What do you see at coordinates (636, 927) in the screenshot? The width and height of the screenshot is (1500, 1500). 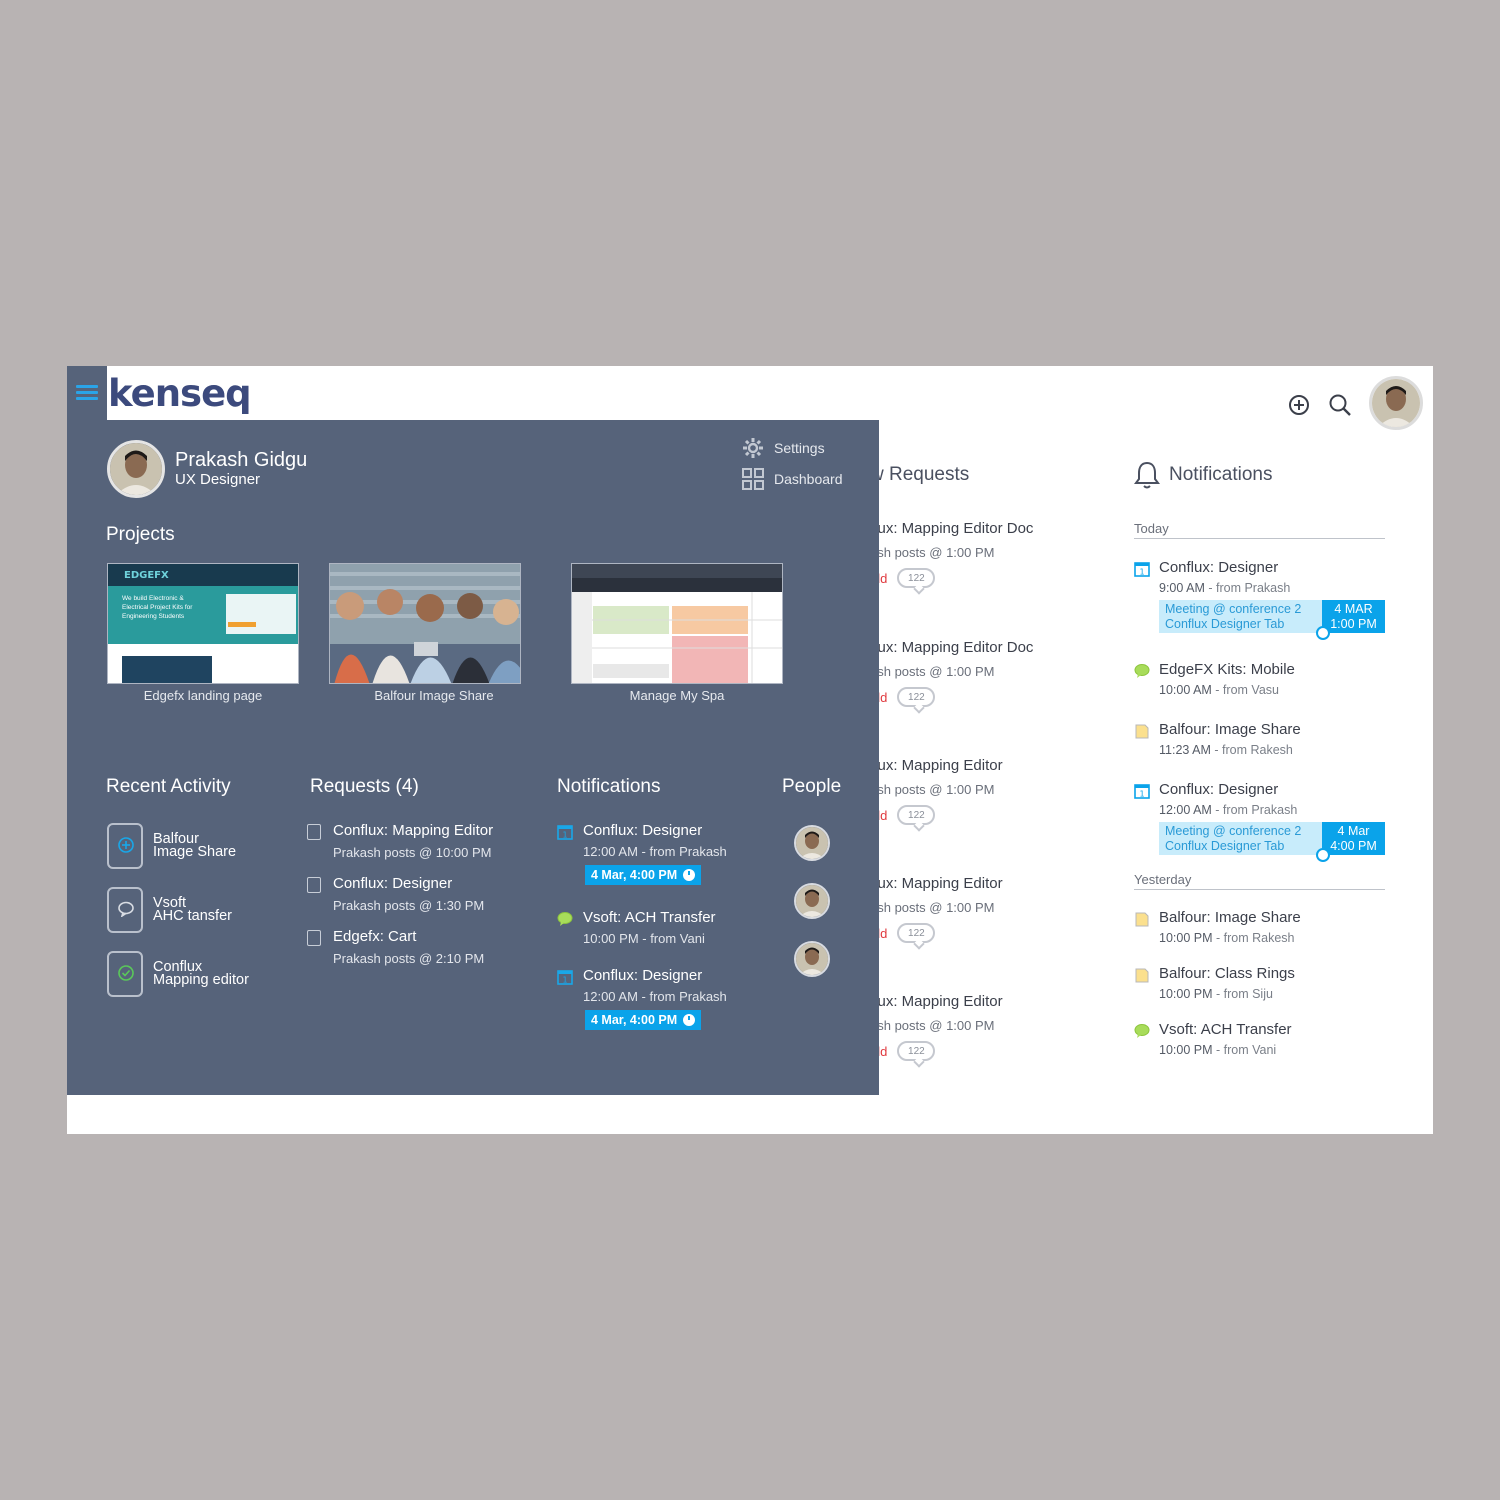 I see `panel-notification-item: Vsoft: ACH Transfer 10:00 PM - from Vani` at bounding box center [636, 927].